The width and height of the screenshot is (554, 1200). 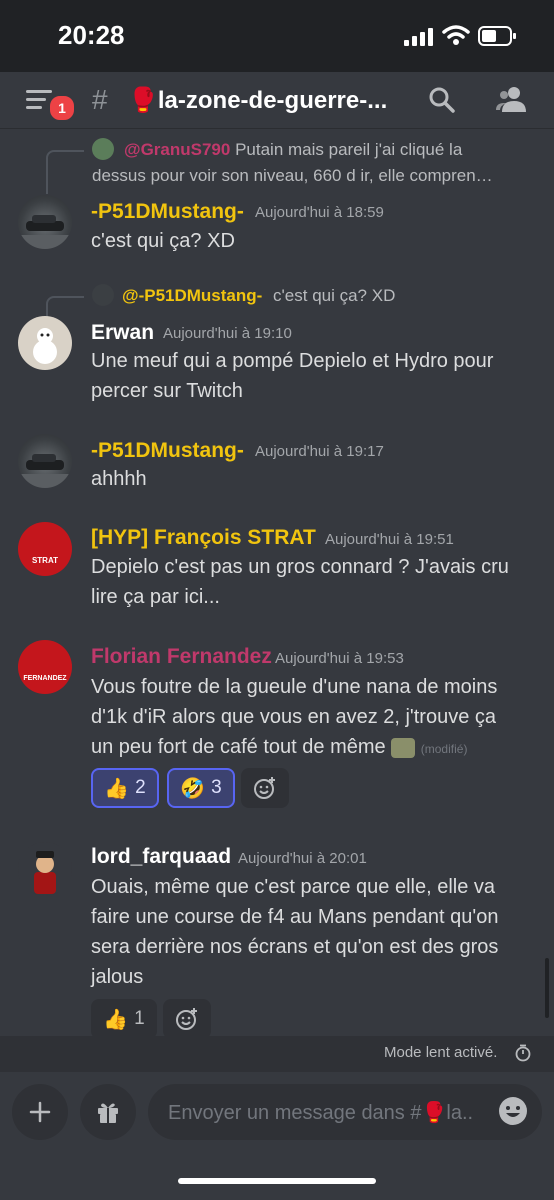 I want to click on plus-icon, so click(x=40, y=1112).